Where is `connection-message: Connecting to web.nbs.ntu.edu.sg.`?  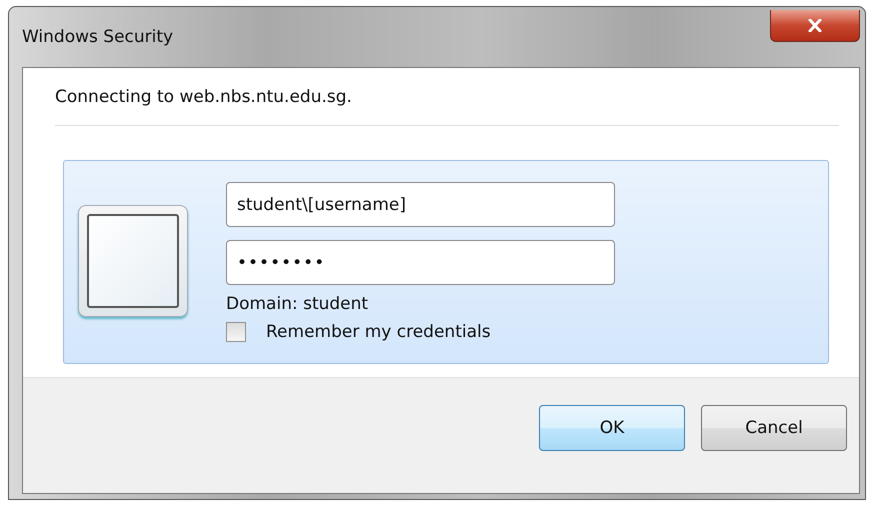 connection-message: Connecting to web.nbs.ntu.edu.sg. is located at coordinates (204, 97).